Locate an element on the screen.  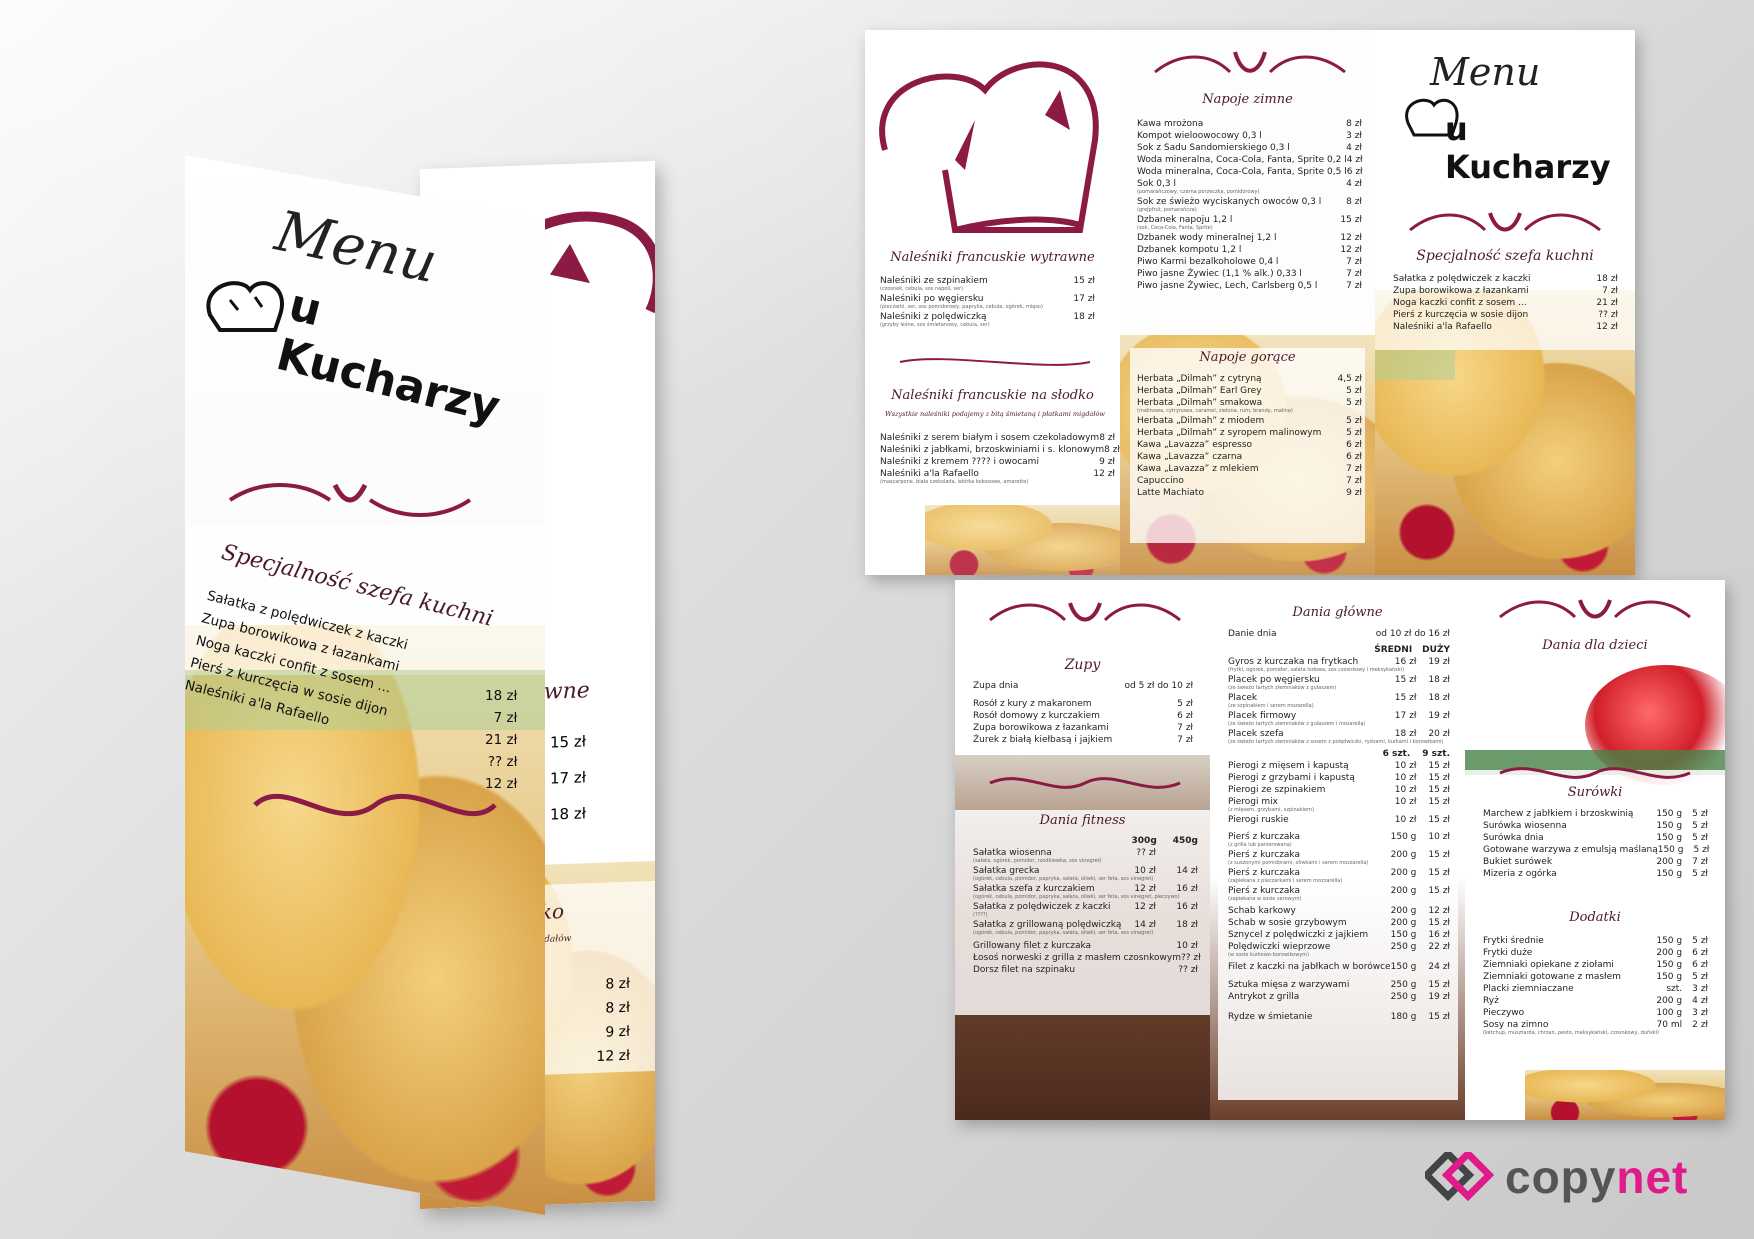
item-name: Pierogi ruskie is located at coordinates (1258, 820).